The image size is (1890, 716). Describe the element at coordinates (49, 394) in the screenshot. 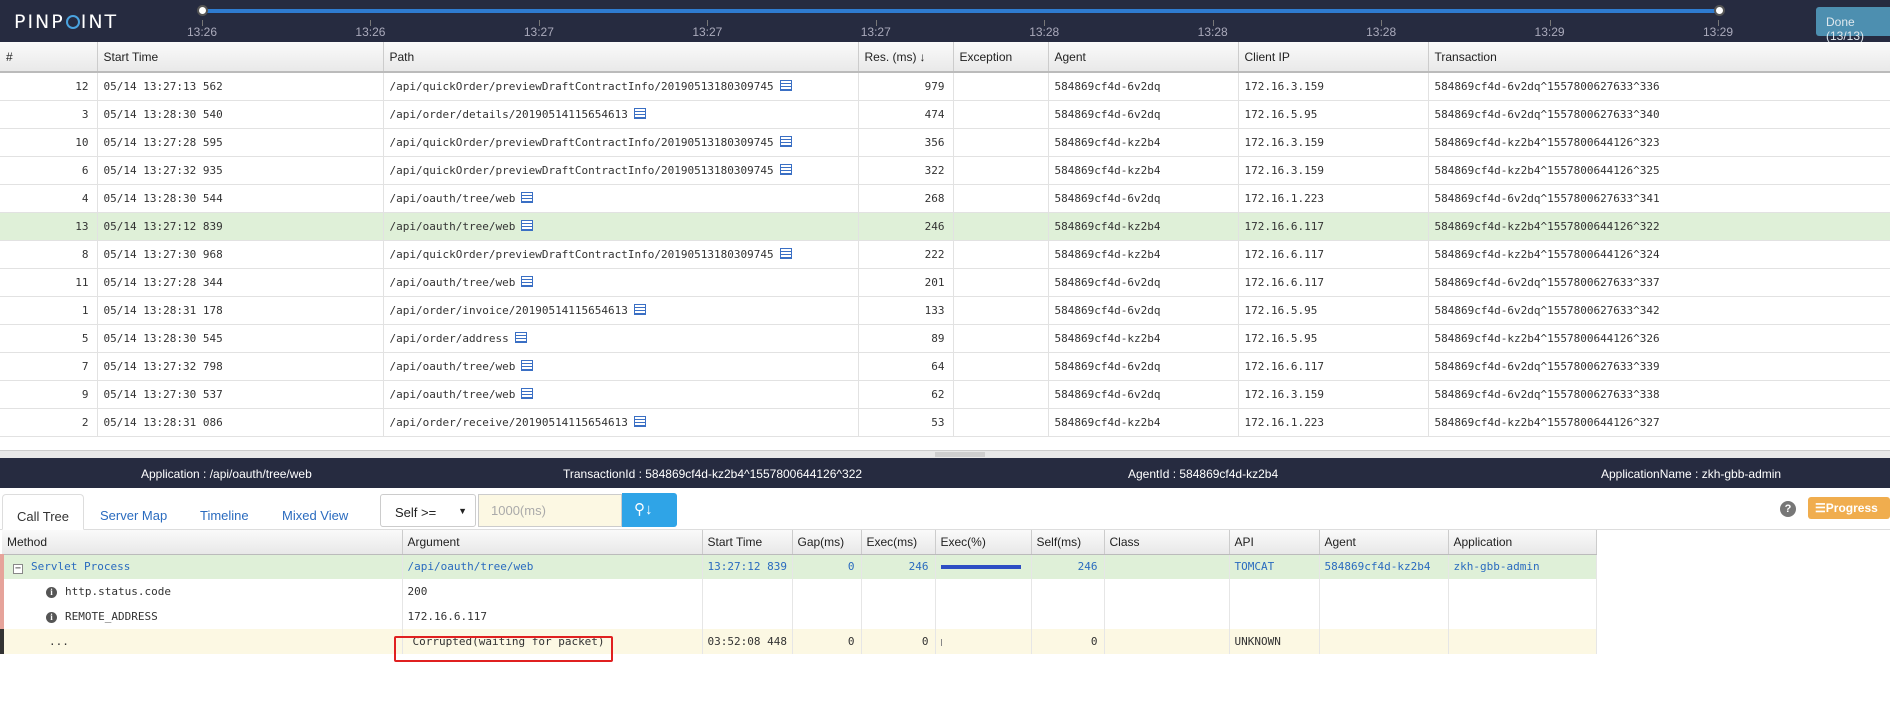

I see `cell-index: 9` at that location.